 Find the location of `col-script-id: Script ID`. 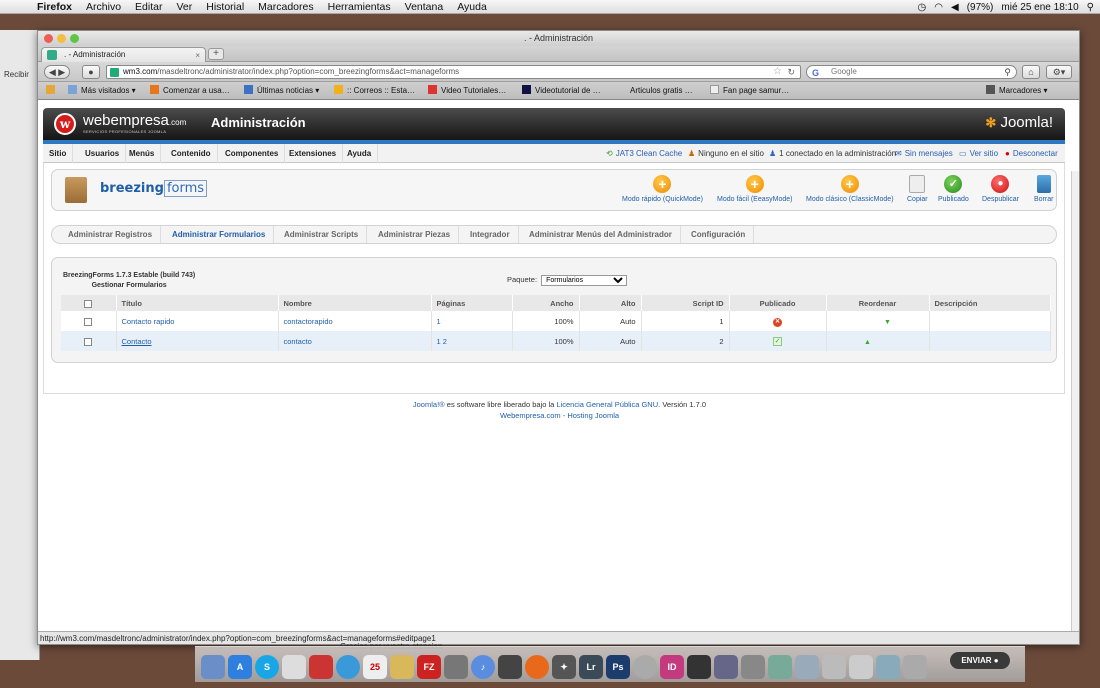

col-script-id: Script ID is located at coordinates (685, 303).